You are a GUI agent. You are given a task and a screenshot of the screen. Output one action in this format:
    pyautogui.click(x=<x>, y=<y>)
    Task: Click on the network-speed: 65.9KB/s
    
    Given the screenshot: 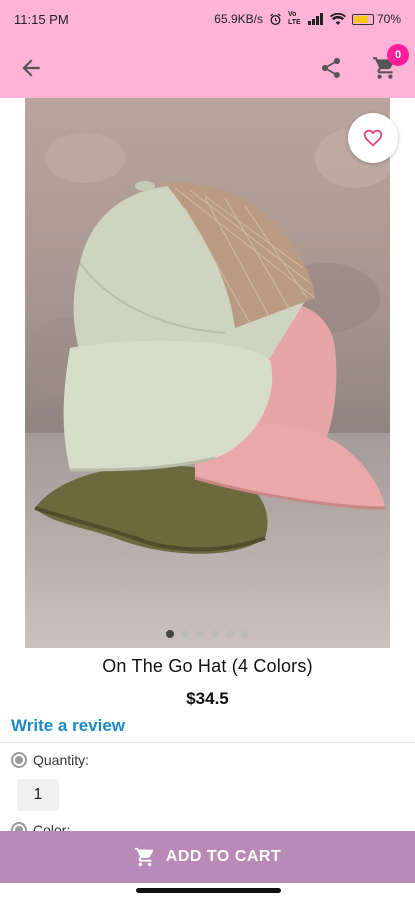 What is the action you would take?
    pyautogui.click(x=238, y=19)
    